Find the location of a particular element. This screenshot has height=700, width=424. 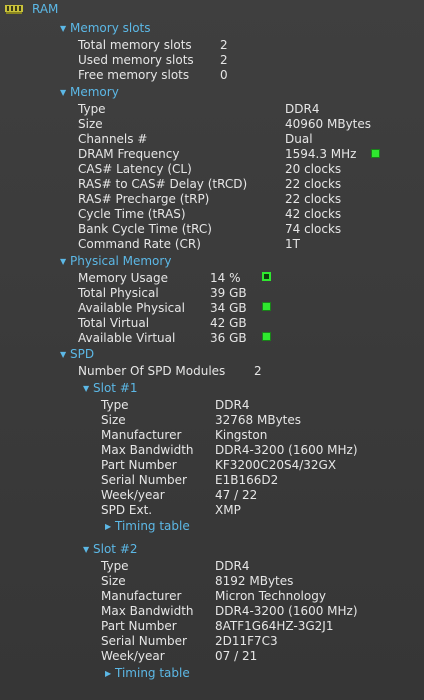

memory-module-icon is located at coordinates (14, 9).